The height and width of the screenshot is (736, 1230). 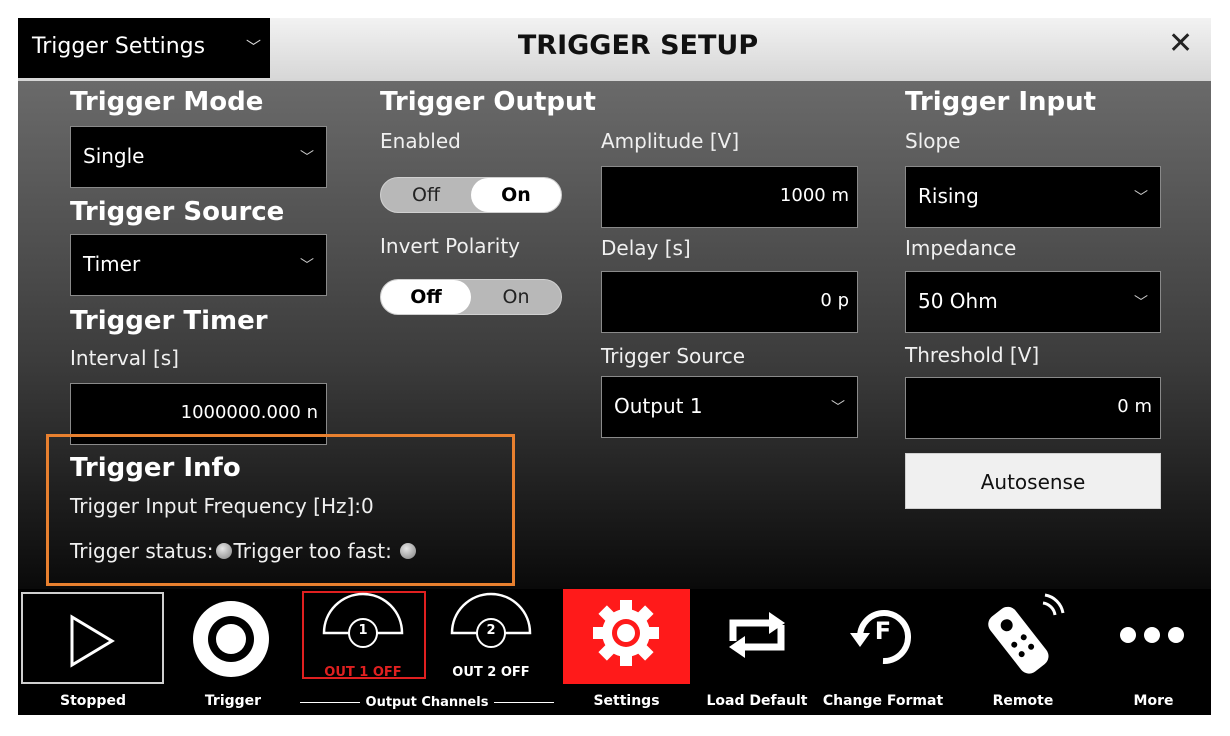 What do you see at coordinates (524, 702) in the screenshot?
I see `group-divider-right` at bounding box center [524, 702].